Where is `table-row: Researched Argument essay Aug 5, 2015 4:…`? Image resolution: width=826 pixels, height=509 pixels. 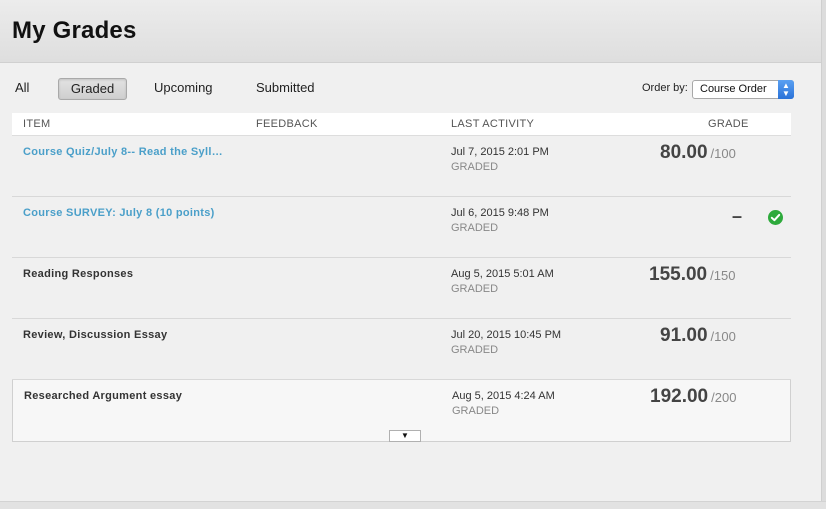 table-row: Researched Argument essay Aug 5, 2015 4:… is located at coordinates (401, 411).